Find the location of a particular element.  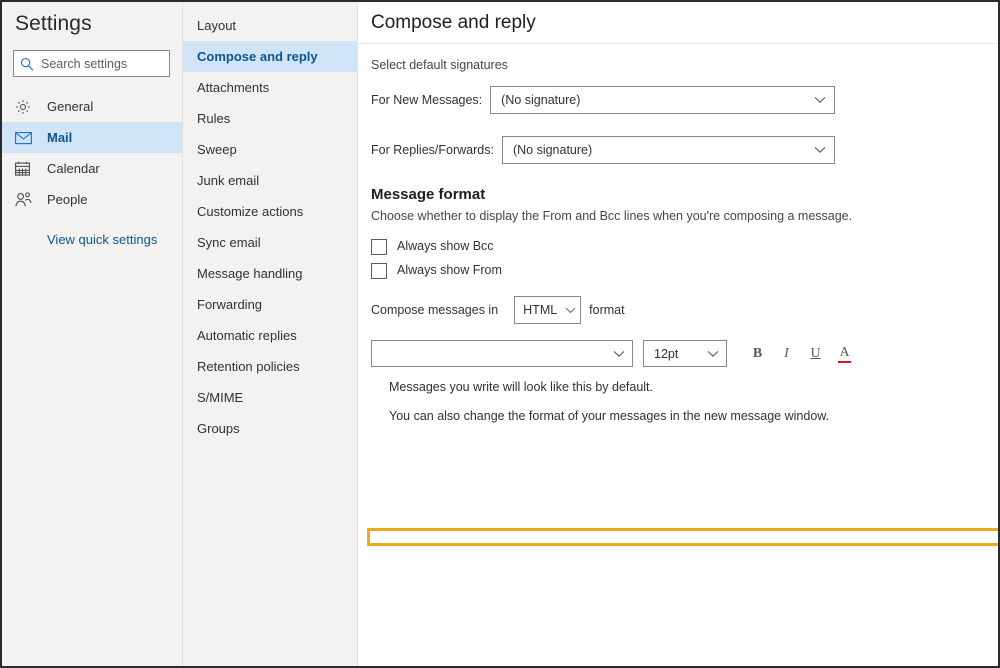

subnav-item-compose-and-reply: Compose and reply is located at coordinates (270, 56).